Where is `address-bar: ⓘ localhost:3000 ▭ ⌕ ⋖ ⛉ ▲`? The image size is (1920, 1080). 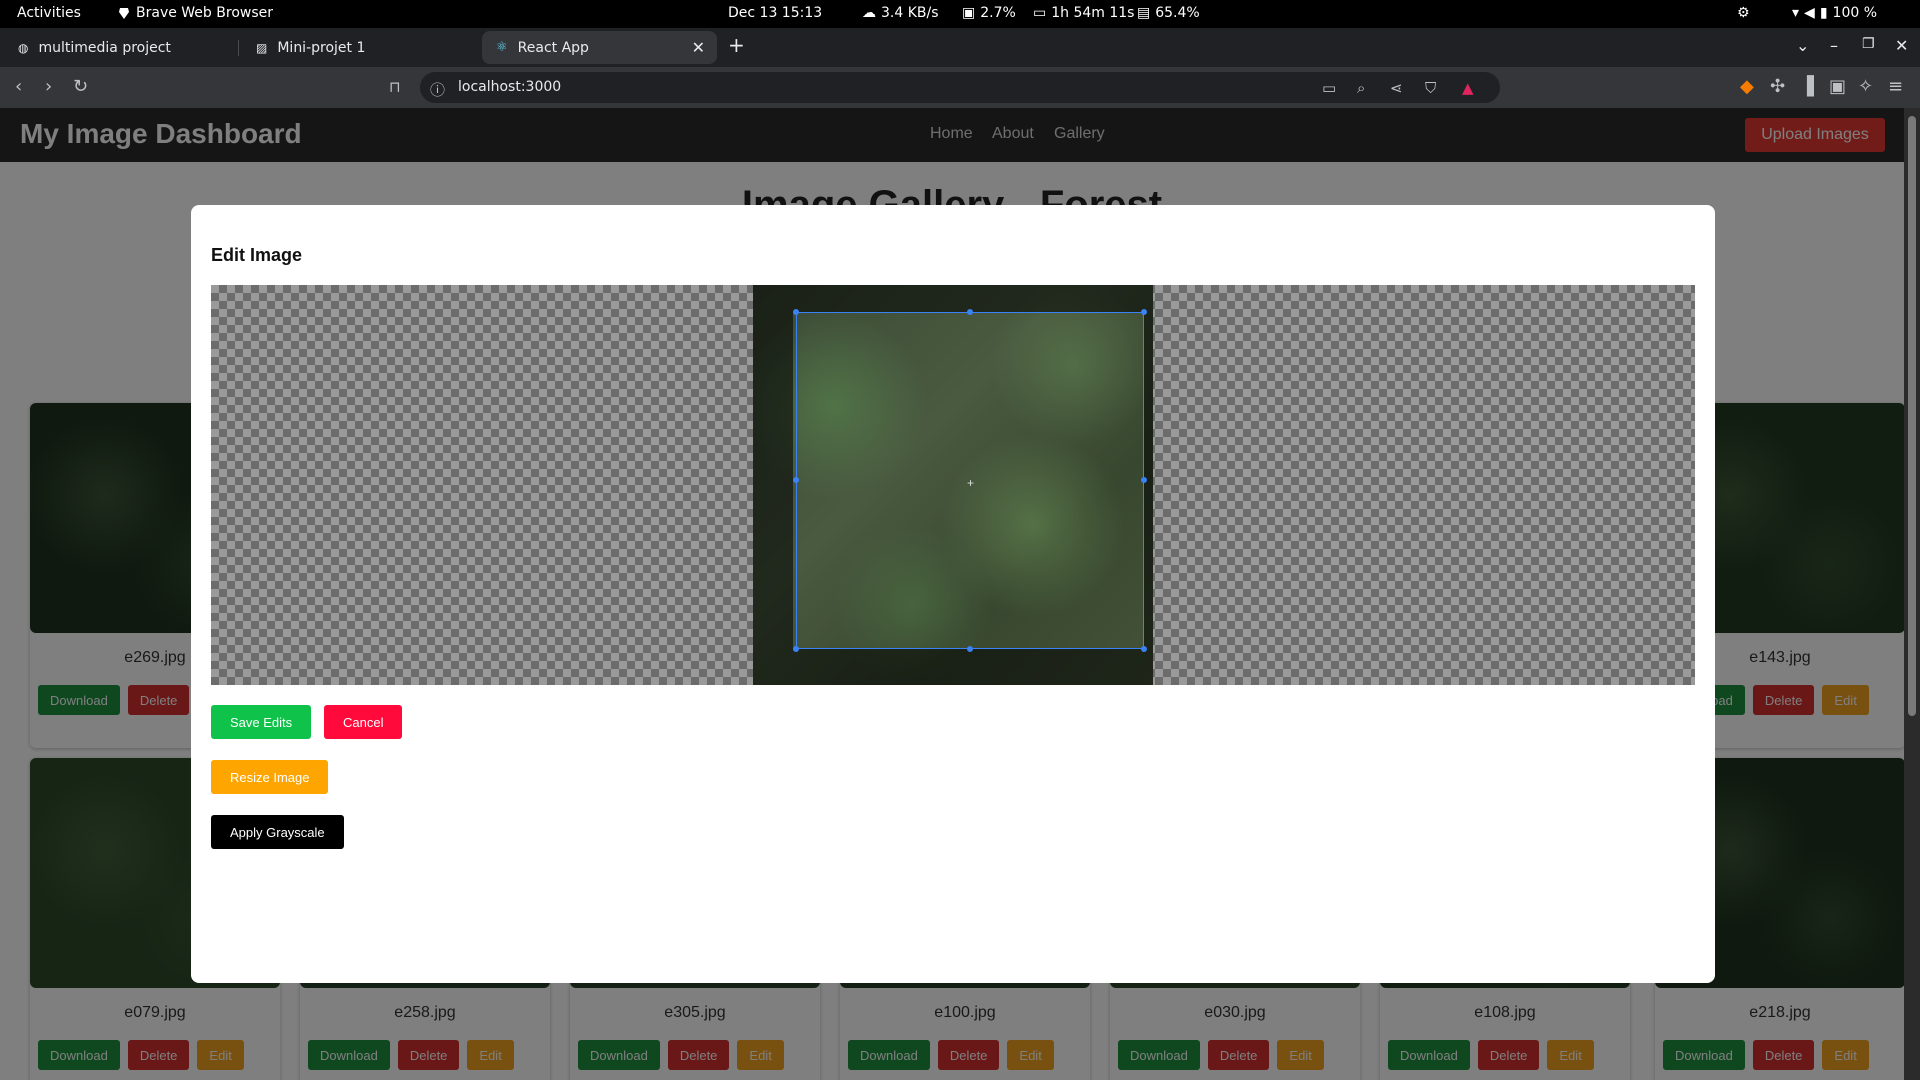 address-bar: ⓘ localhost:3000 ▭ ⌕ ⋖ ⛉ ▲ is located at coordinates (960, 87).